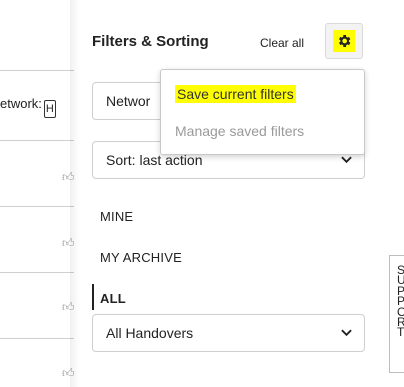  Describe the element at coordinates (282, 43) in the screenshot. I see `clear-all-button: Clear all` at that location.